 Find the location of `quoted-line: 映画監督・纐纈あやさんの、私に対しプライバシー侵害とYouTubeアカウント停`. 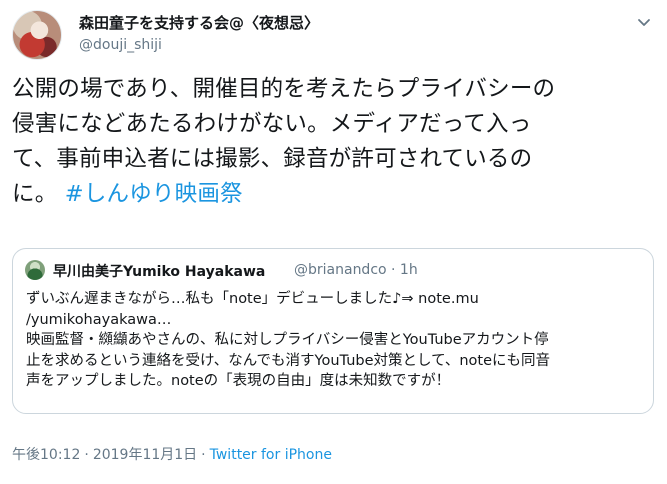

quoted-line: 映画監督・纐纈あやさんの、私に対しプライバシー侵害とYouTubeアカウント停 is located at coordinates (287, 340).